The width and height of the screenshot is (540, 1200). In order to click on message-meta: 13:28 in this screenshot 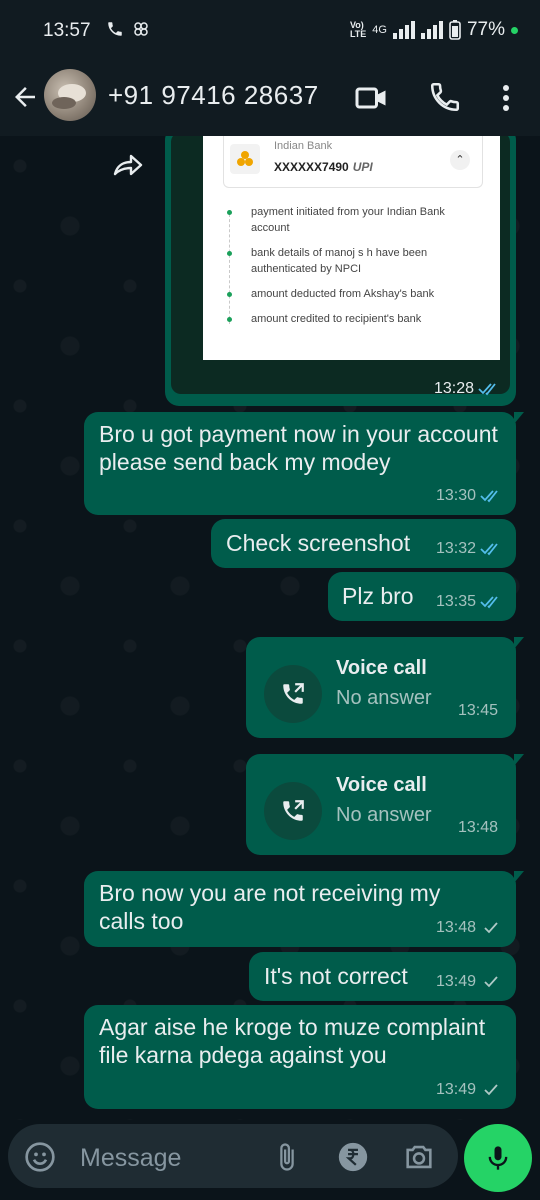, I will do `click(467, 389)`.